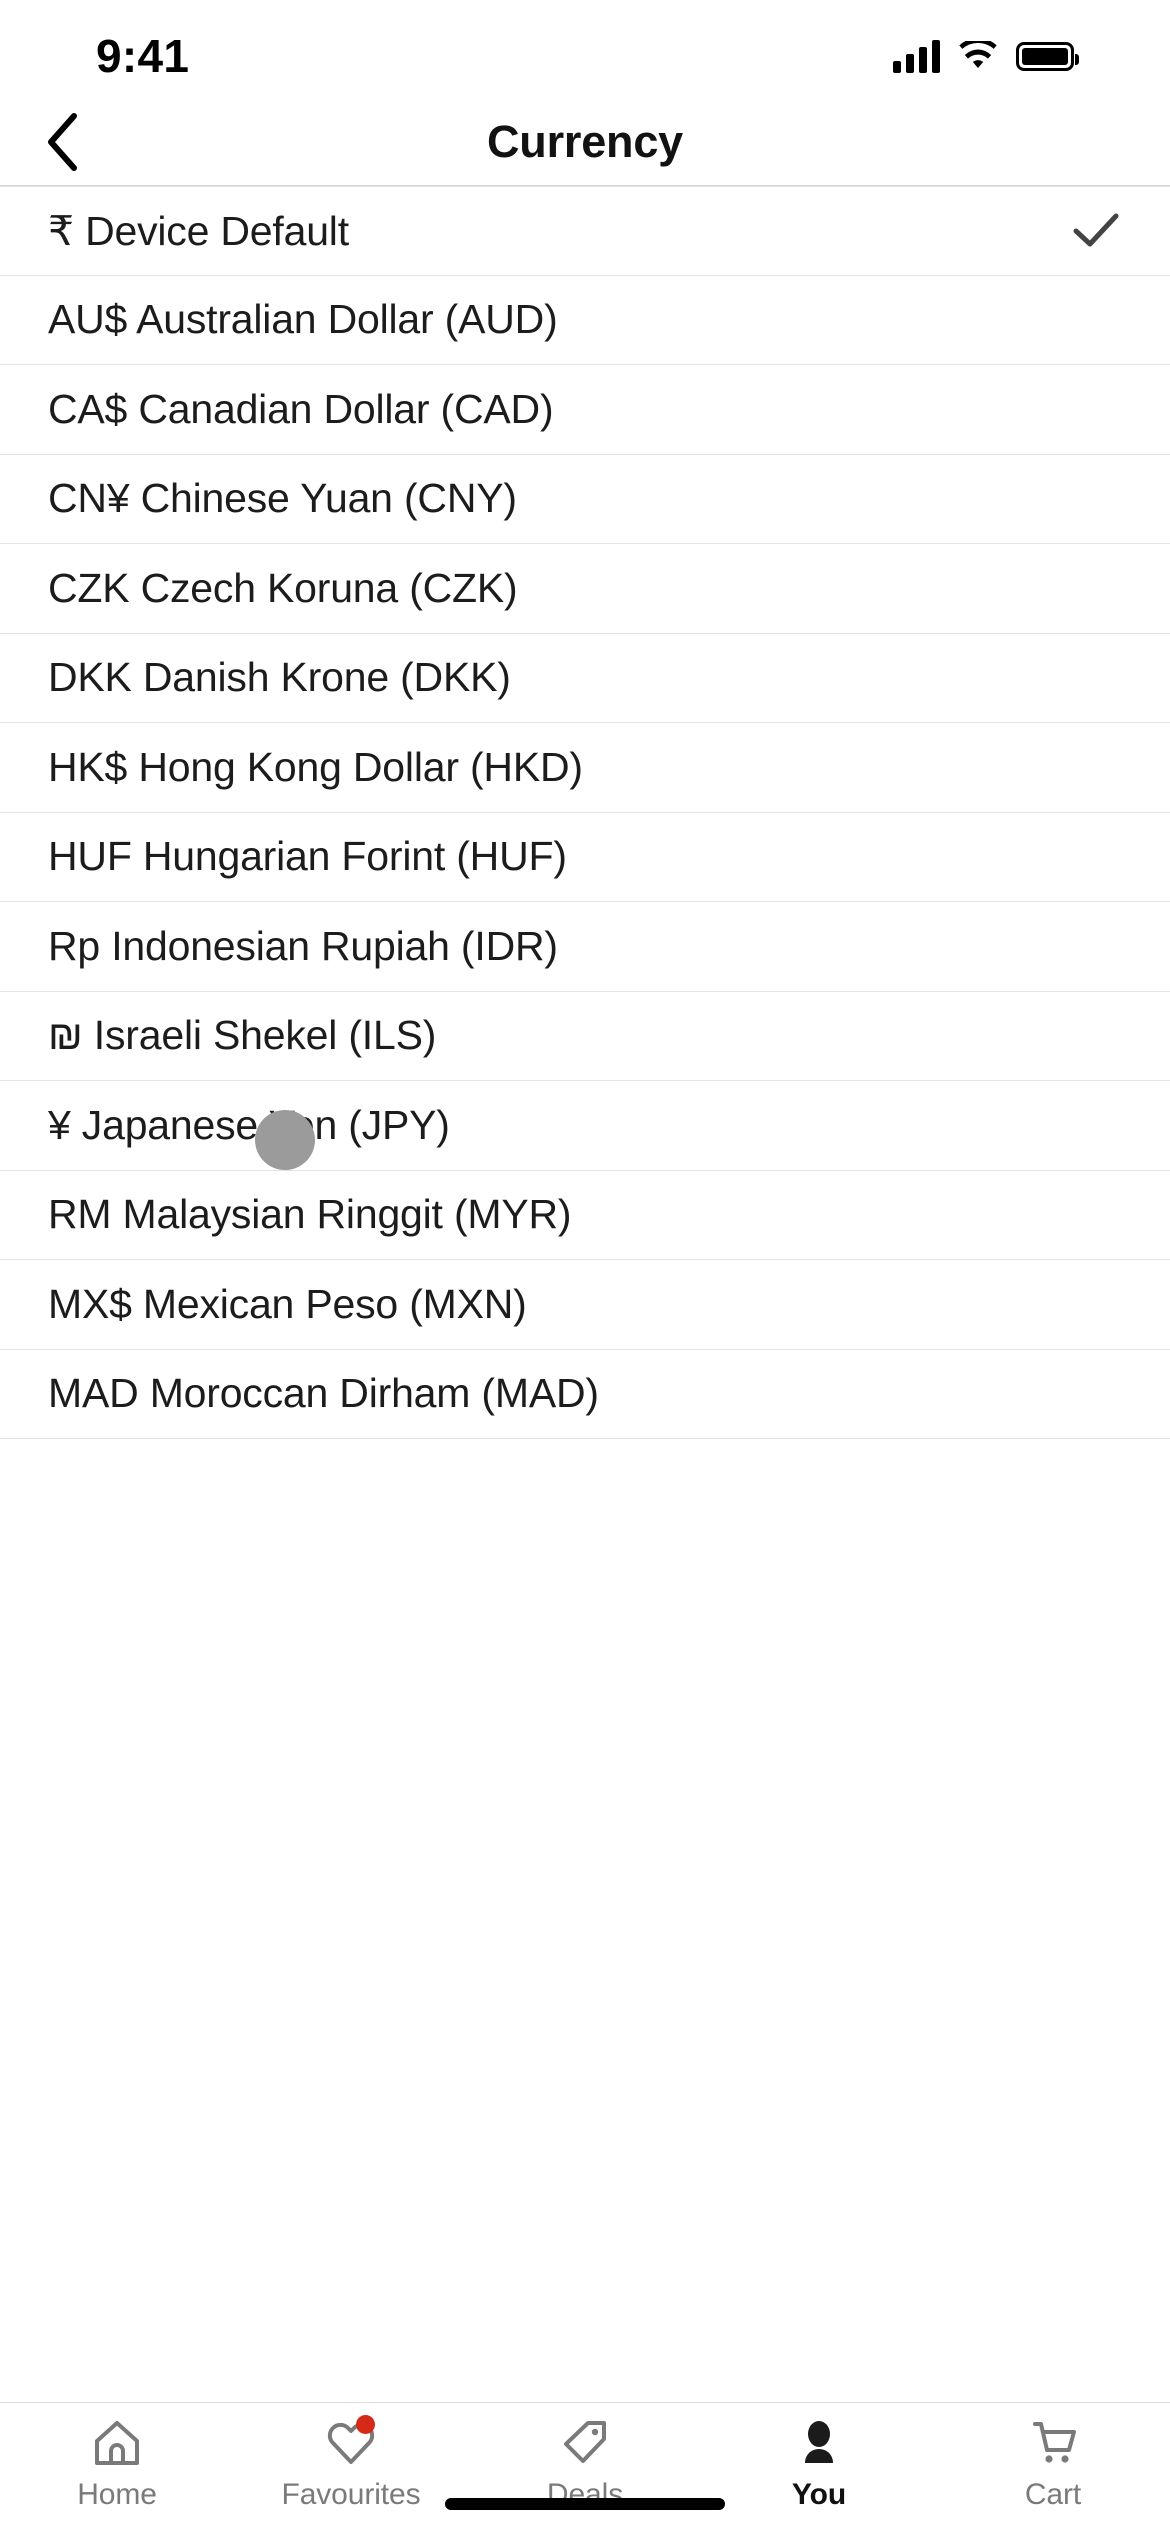 This screenshot has width=1170, height=2532. I want to click on list-item: CN¥ Chinese Yuan (CNY), so click(585, 499).